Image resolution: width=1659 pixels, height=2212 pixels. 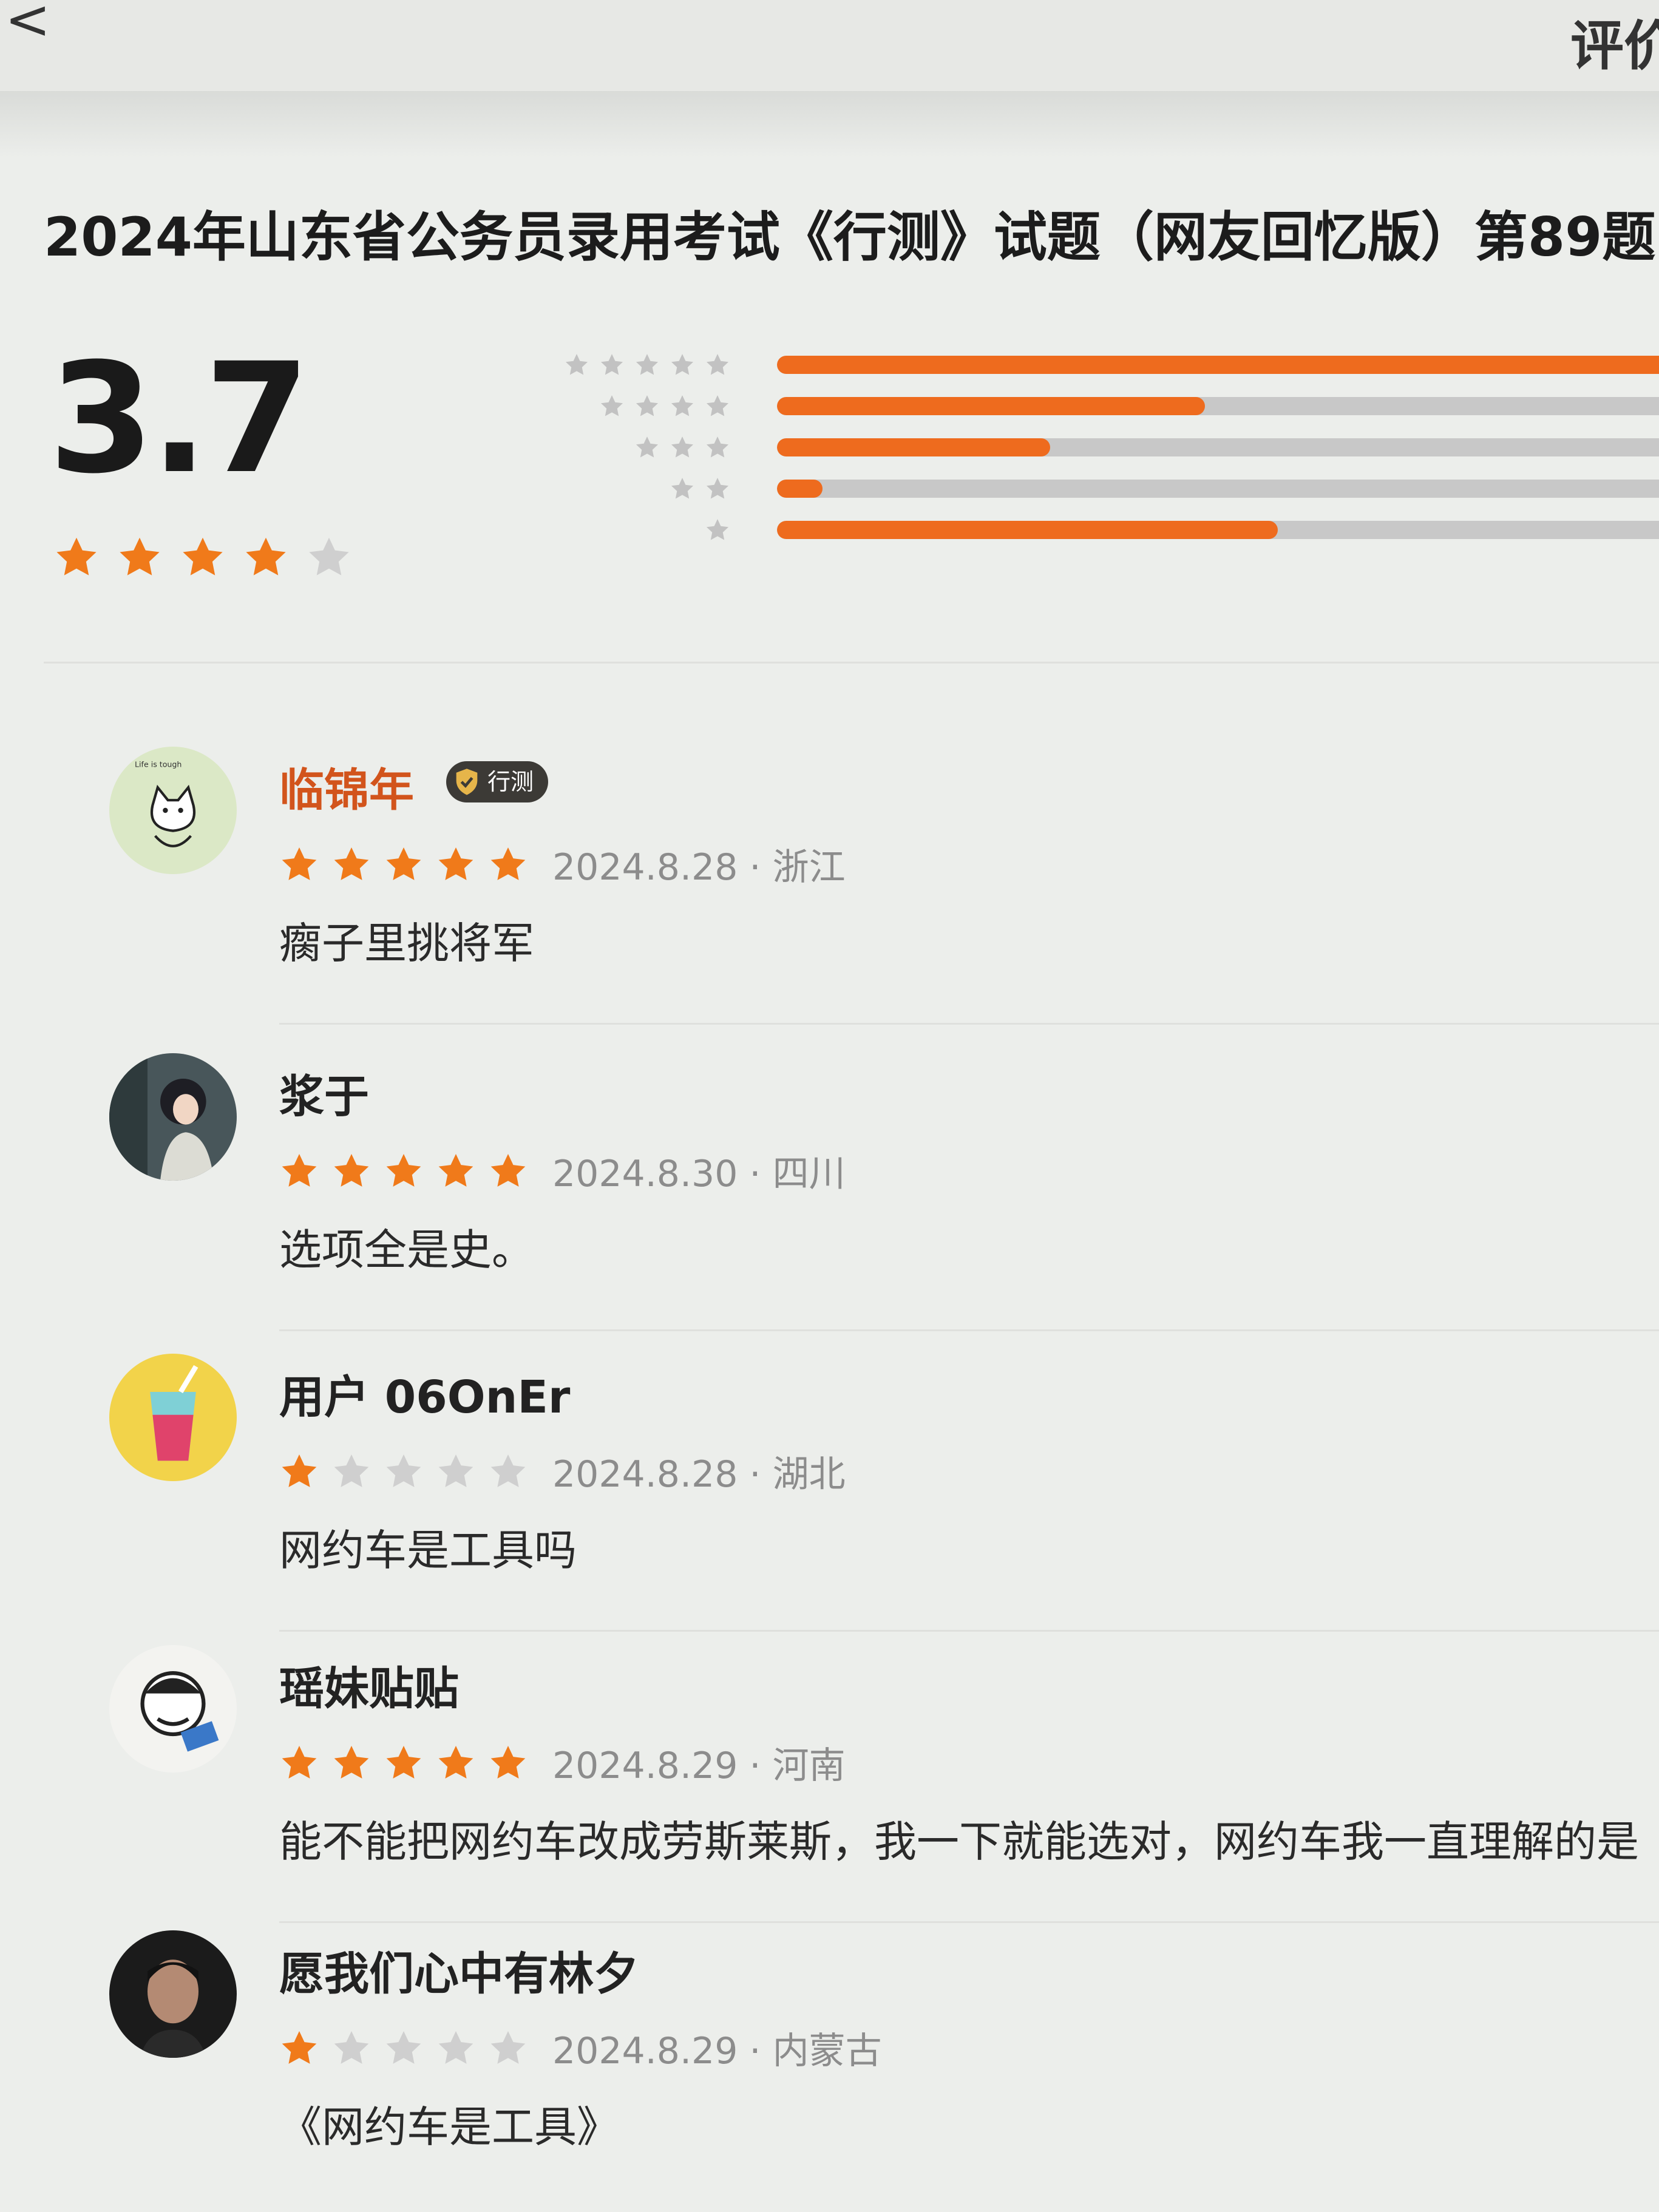 What do you see at coordinates (1614, 46) in the screenshot?
I see `header-title: 评价` at bounding box center [1614, 46].